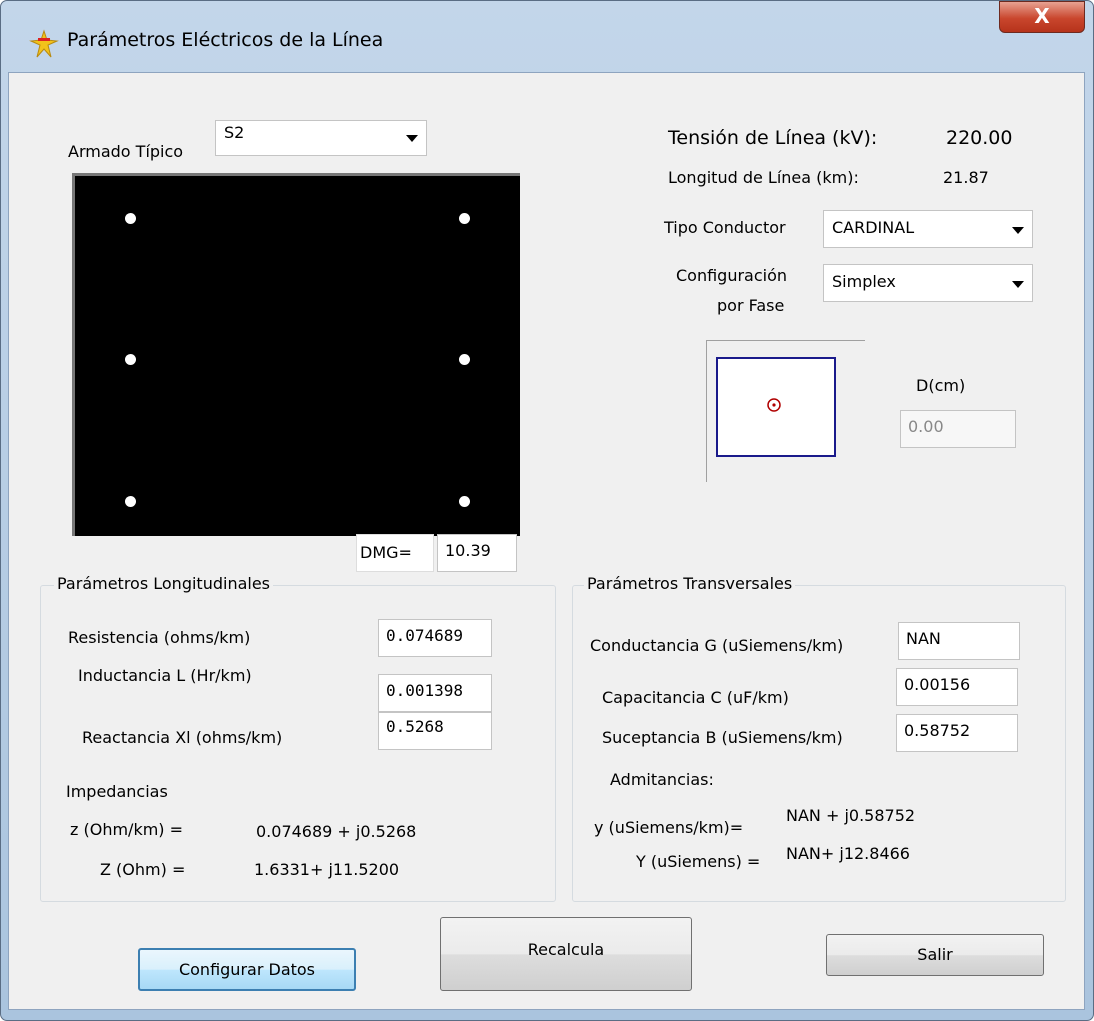  What do you see at coordinates (225, 40) in the screenshot?
I see `window-title: Parámetros Eléctricos de la Línea` at bounding box center [225, 40].